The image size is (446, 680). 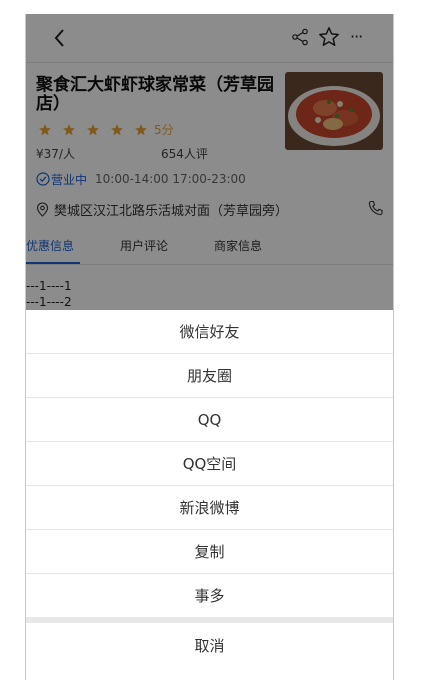 I want to click on share-option-qq: QQ, so click(x=209, y=420).